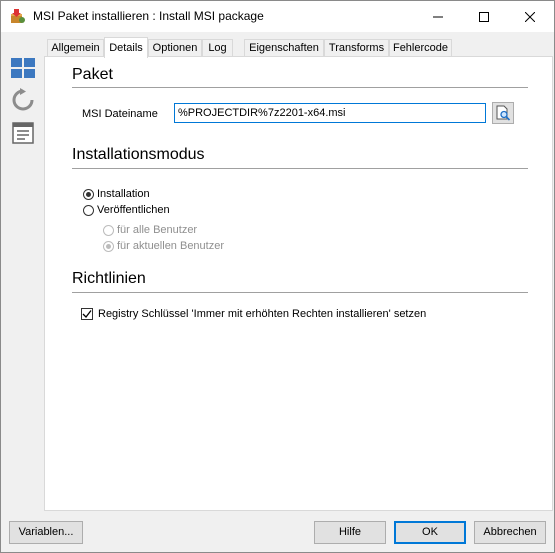 The image size is (555, 553). I want to click on close-icon, so click(530, 16).